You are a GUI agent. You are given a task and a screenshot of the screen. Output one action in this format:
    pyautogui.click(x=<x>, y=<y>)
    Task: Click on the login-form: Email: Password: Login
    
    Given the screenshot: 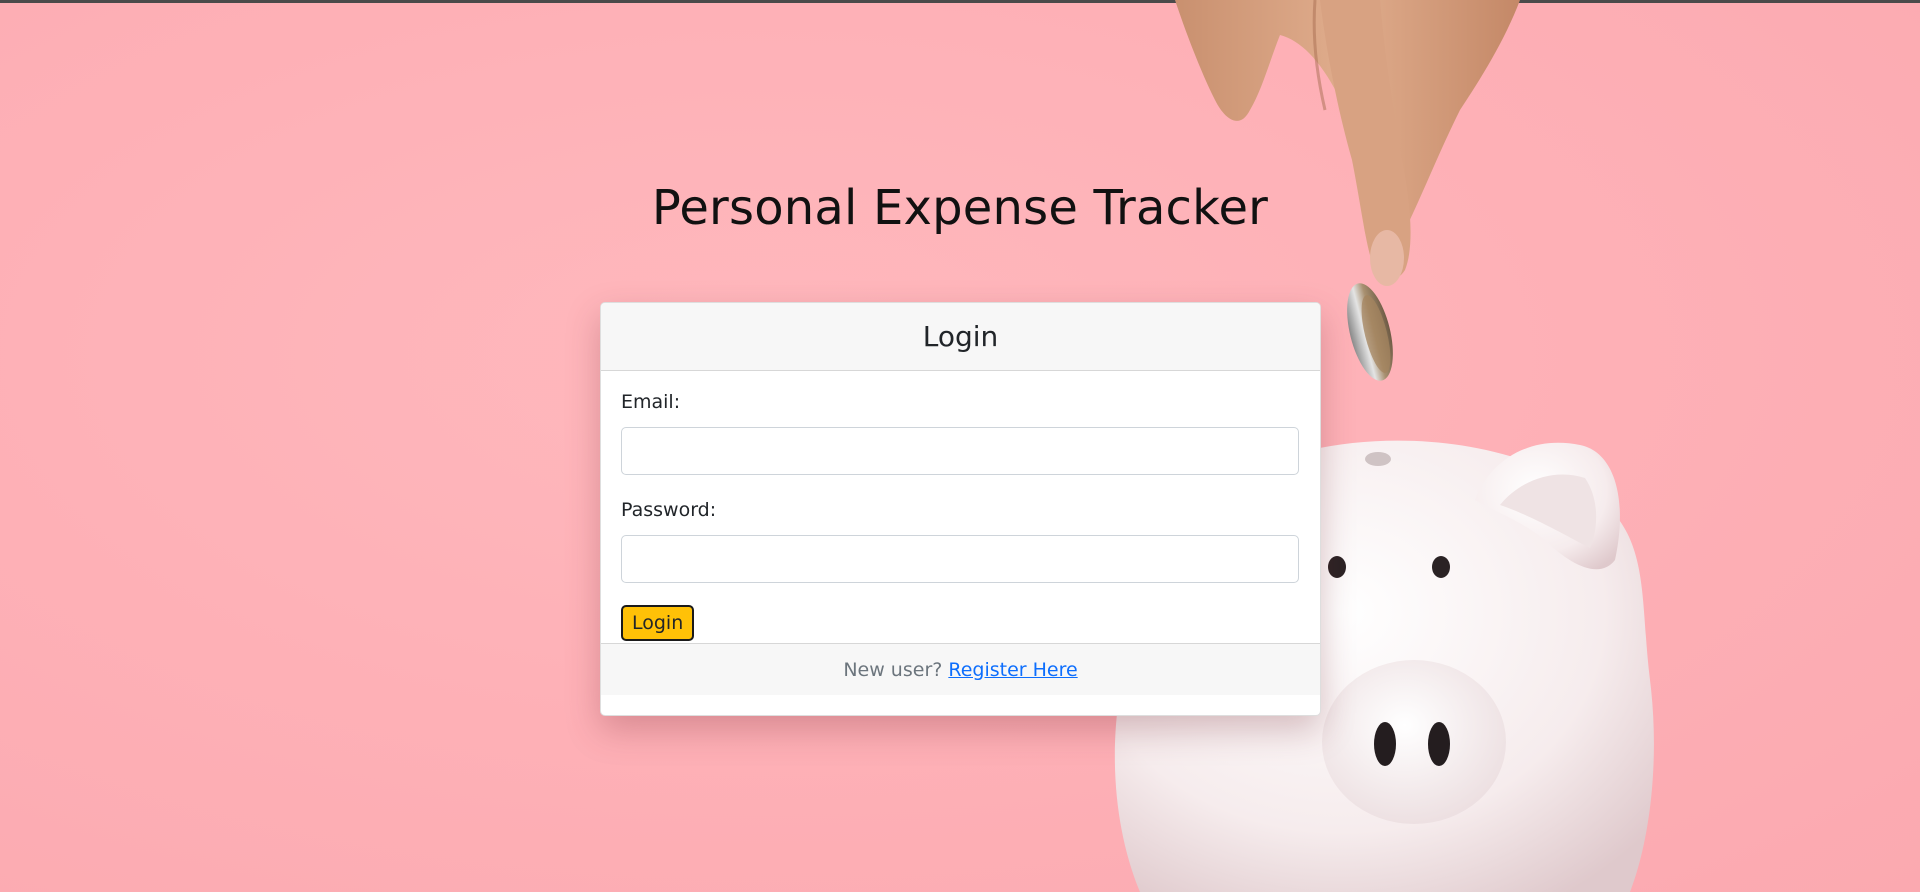 What is the action you would take?
    pyautogui.click(x=960, y=507)
    